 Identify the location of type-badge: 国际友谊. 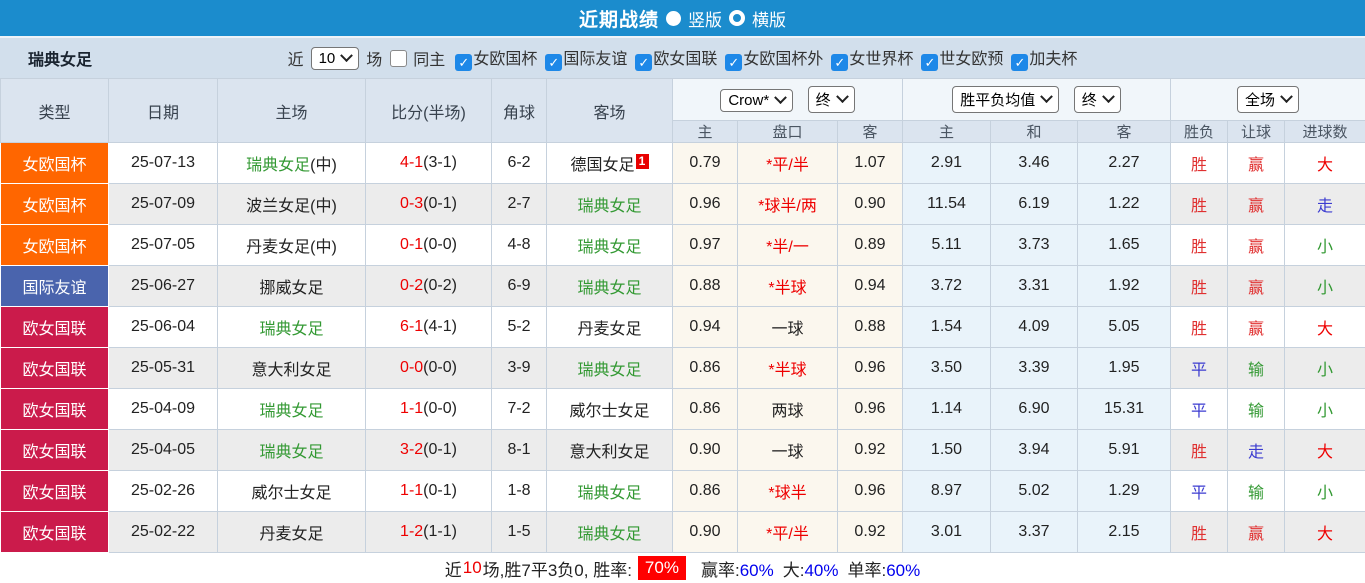
(55, 286).